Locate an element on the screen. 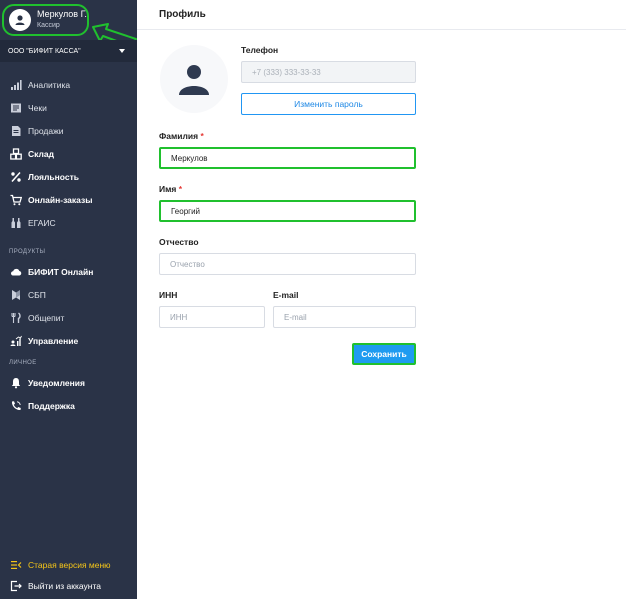  sidebar-item-label: Чеки is located at coordinates (37, 107).